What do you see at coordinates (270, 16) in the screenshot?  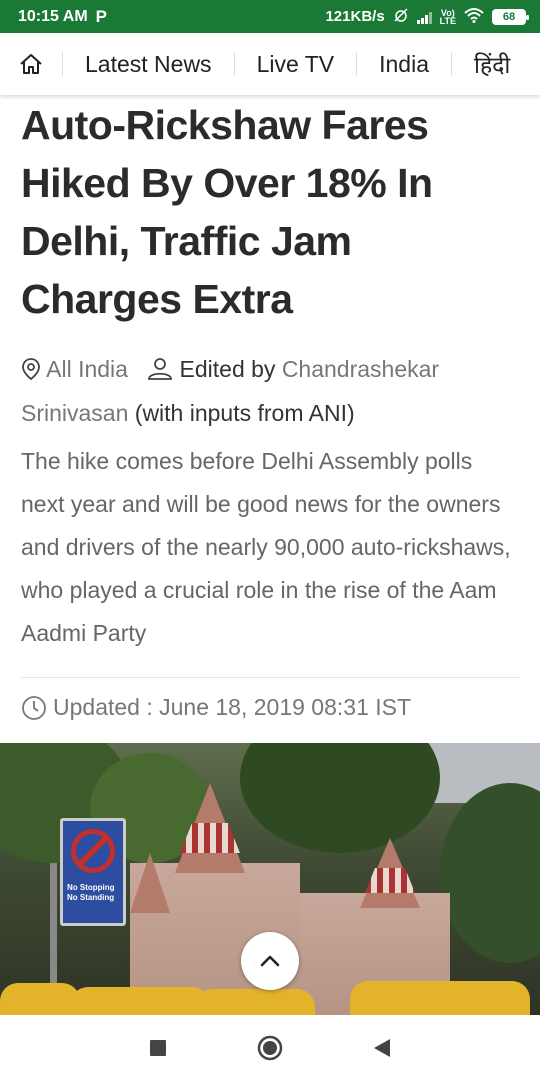 I see `status-bar: 10:15 AM P 121KB/s Vo) LTE 68` at bounding box center [270, 16].